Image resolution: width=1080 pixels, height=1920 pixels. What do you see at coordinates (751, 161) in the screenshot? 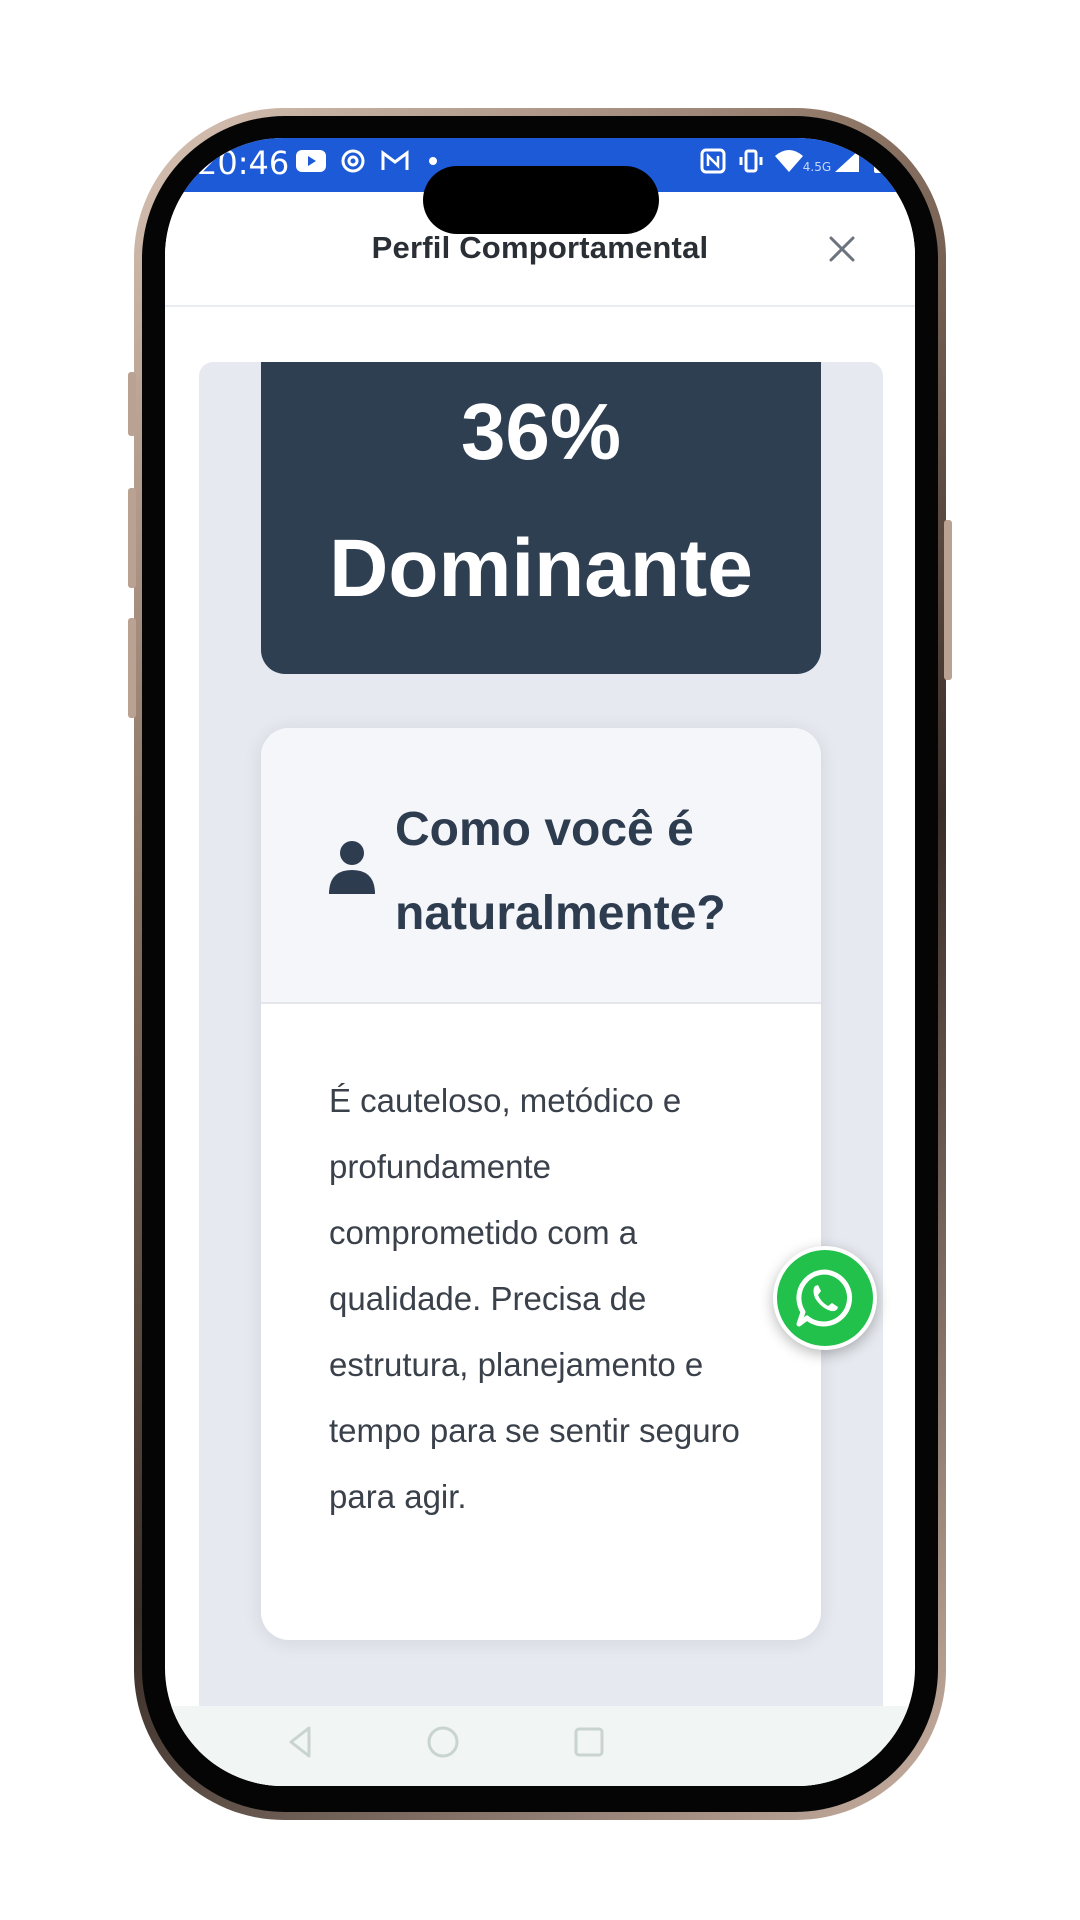
I see `vibrate-icon` at bounding box center [751, 161].